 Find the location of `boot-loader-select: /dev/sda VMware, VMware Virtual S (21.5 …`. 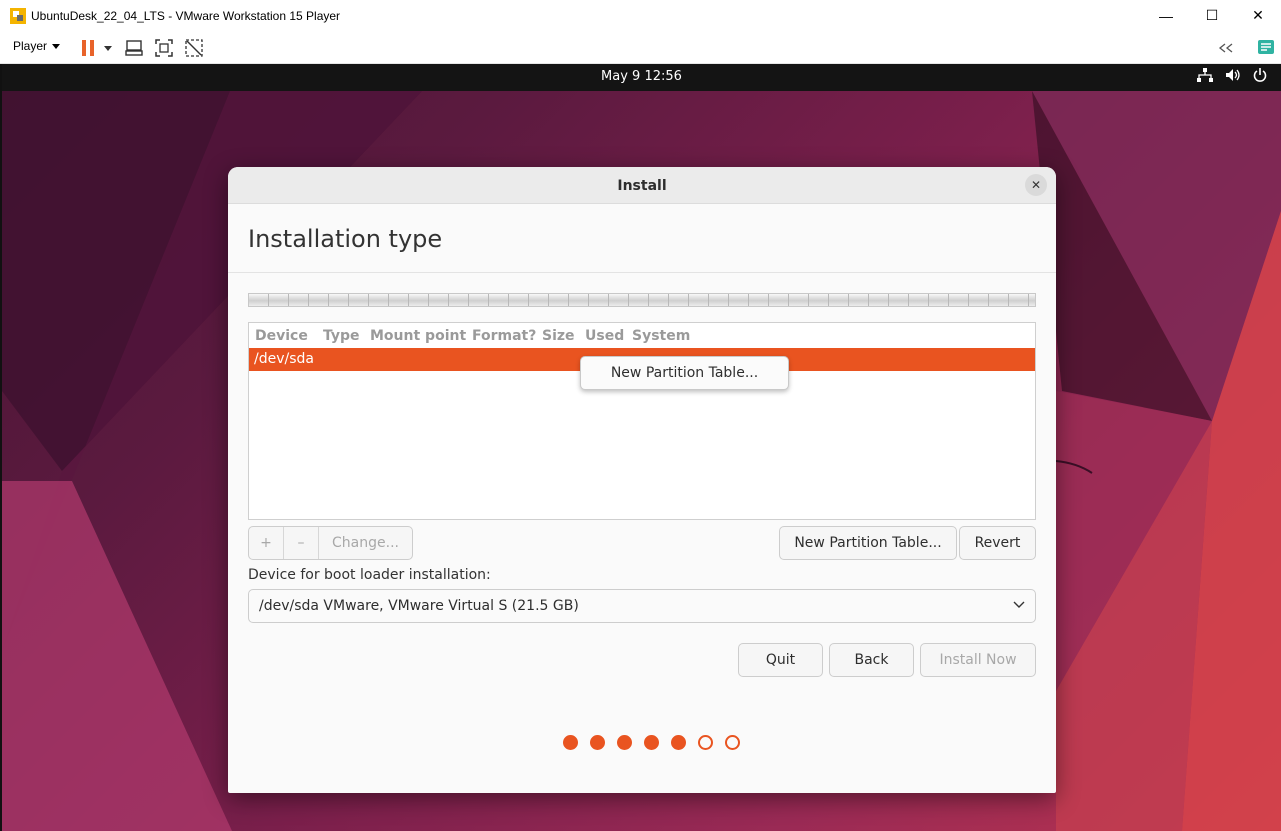

boot-loader-select: /dev/sda VMware, VMware Virtual S (21.5 … is located at coordinates (642, 606).